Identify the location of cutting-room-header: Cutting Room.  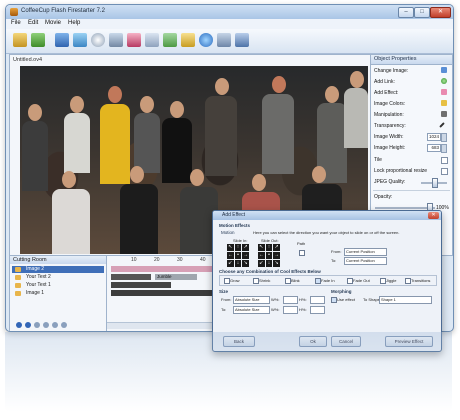
(58, 260).